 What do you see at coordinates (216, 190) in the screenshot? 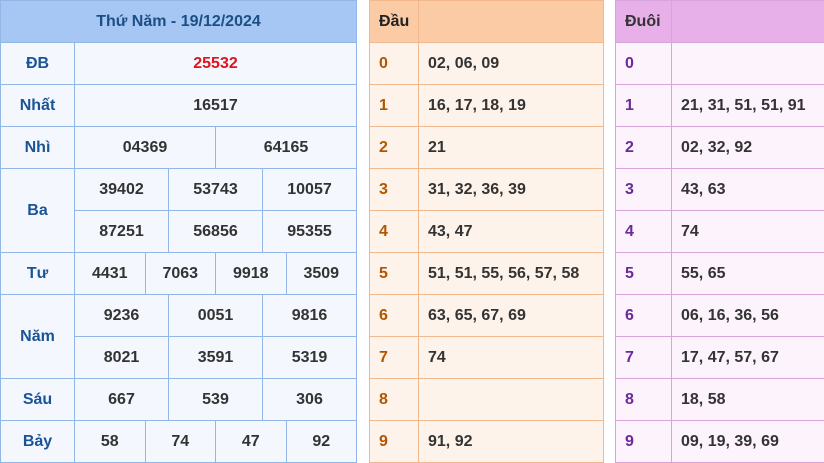
I see `prize-number: 53743` at bounding box center [216, 190].